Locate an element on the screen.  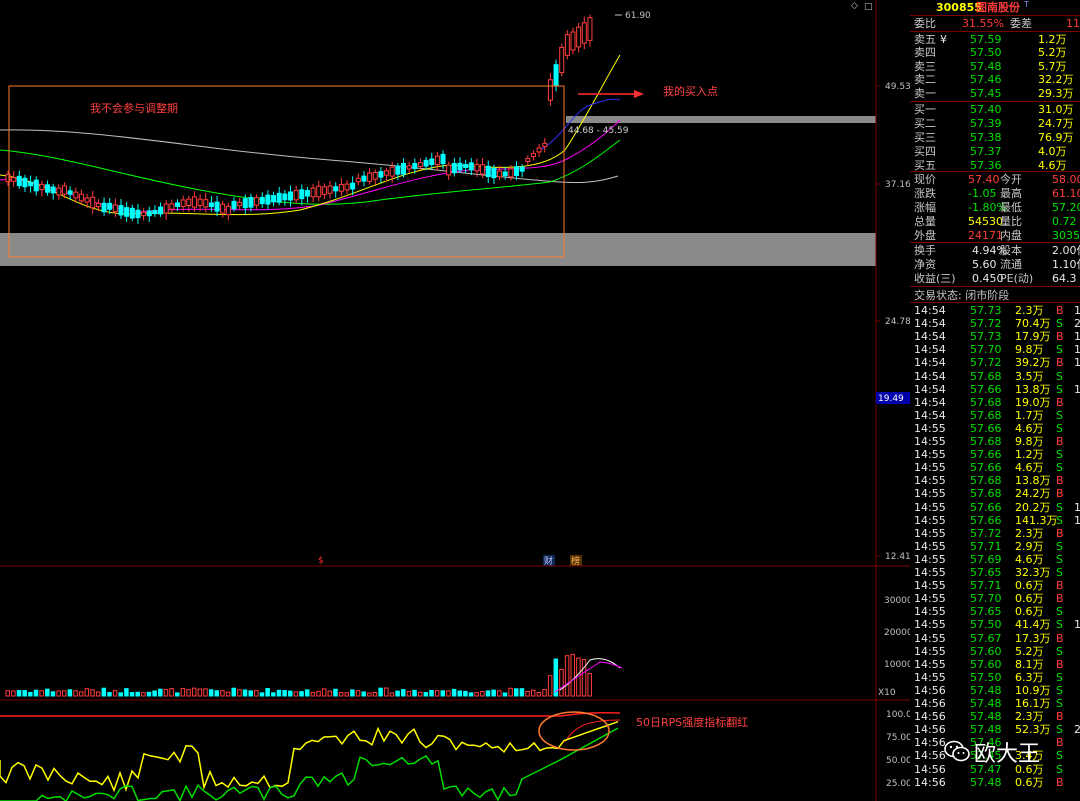
tick-row: 14:54 57.70 9.8万 S 10 is located at coordinates (995, 349).